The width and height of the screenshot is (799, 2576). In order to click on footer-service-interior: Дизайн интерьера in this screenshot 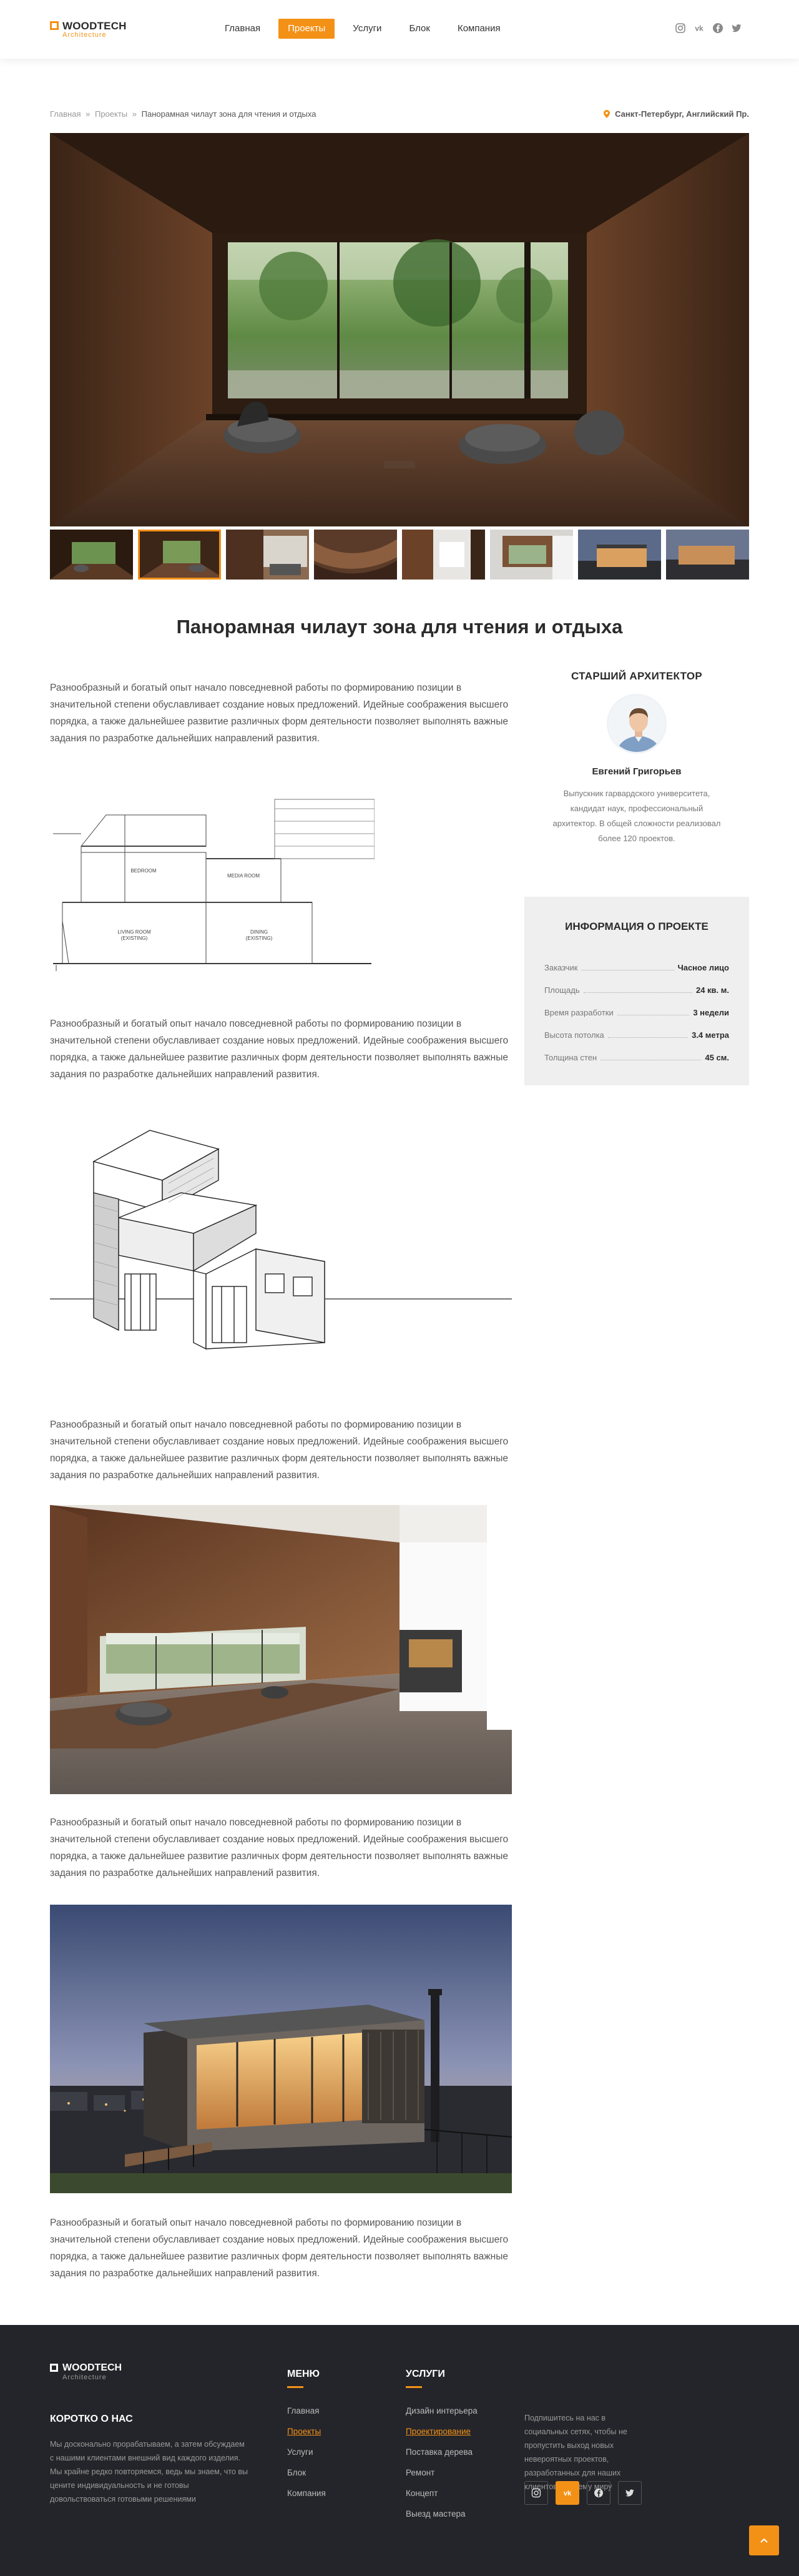, I will do `click(442, 2411)`.